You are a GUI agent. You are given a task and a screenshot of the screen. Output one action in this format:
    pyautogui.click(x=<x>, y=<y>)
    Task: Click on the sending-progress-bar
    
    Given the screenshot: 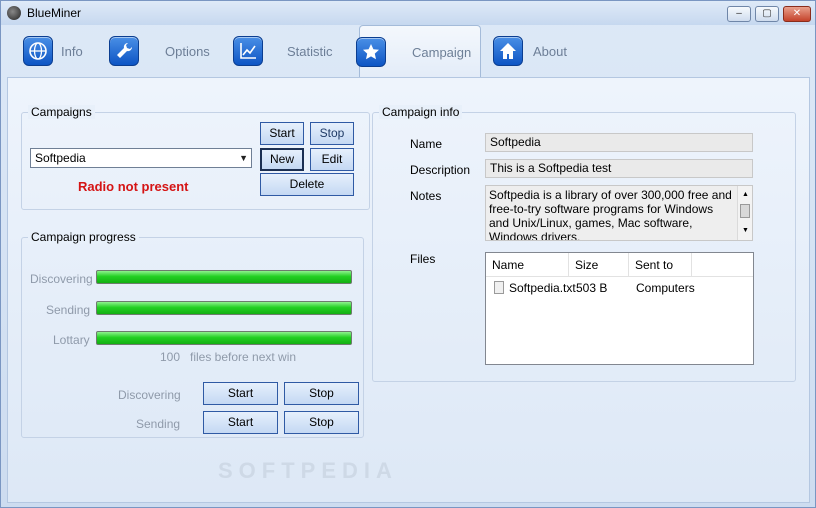 What is the action you would take?
    pyautogui.click(x=224, y=308)
    